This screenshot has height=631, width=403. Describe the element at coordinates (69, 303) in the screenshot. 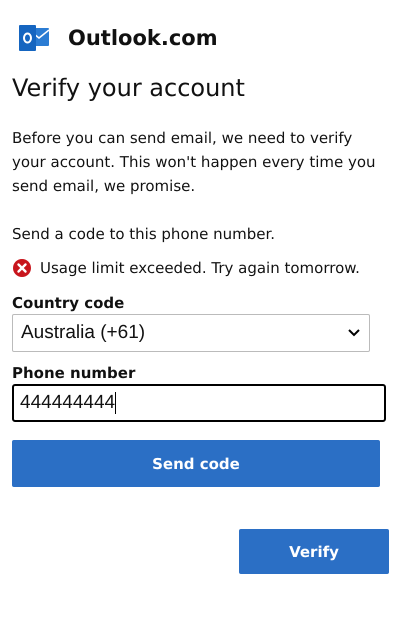

I see `field-label: Country code` at that location.